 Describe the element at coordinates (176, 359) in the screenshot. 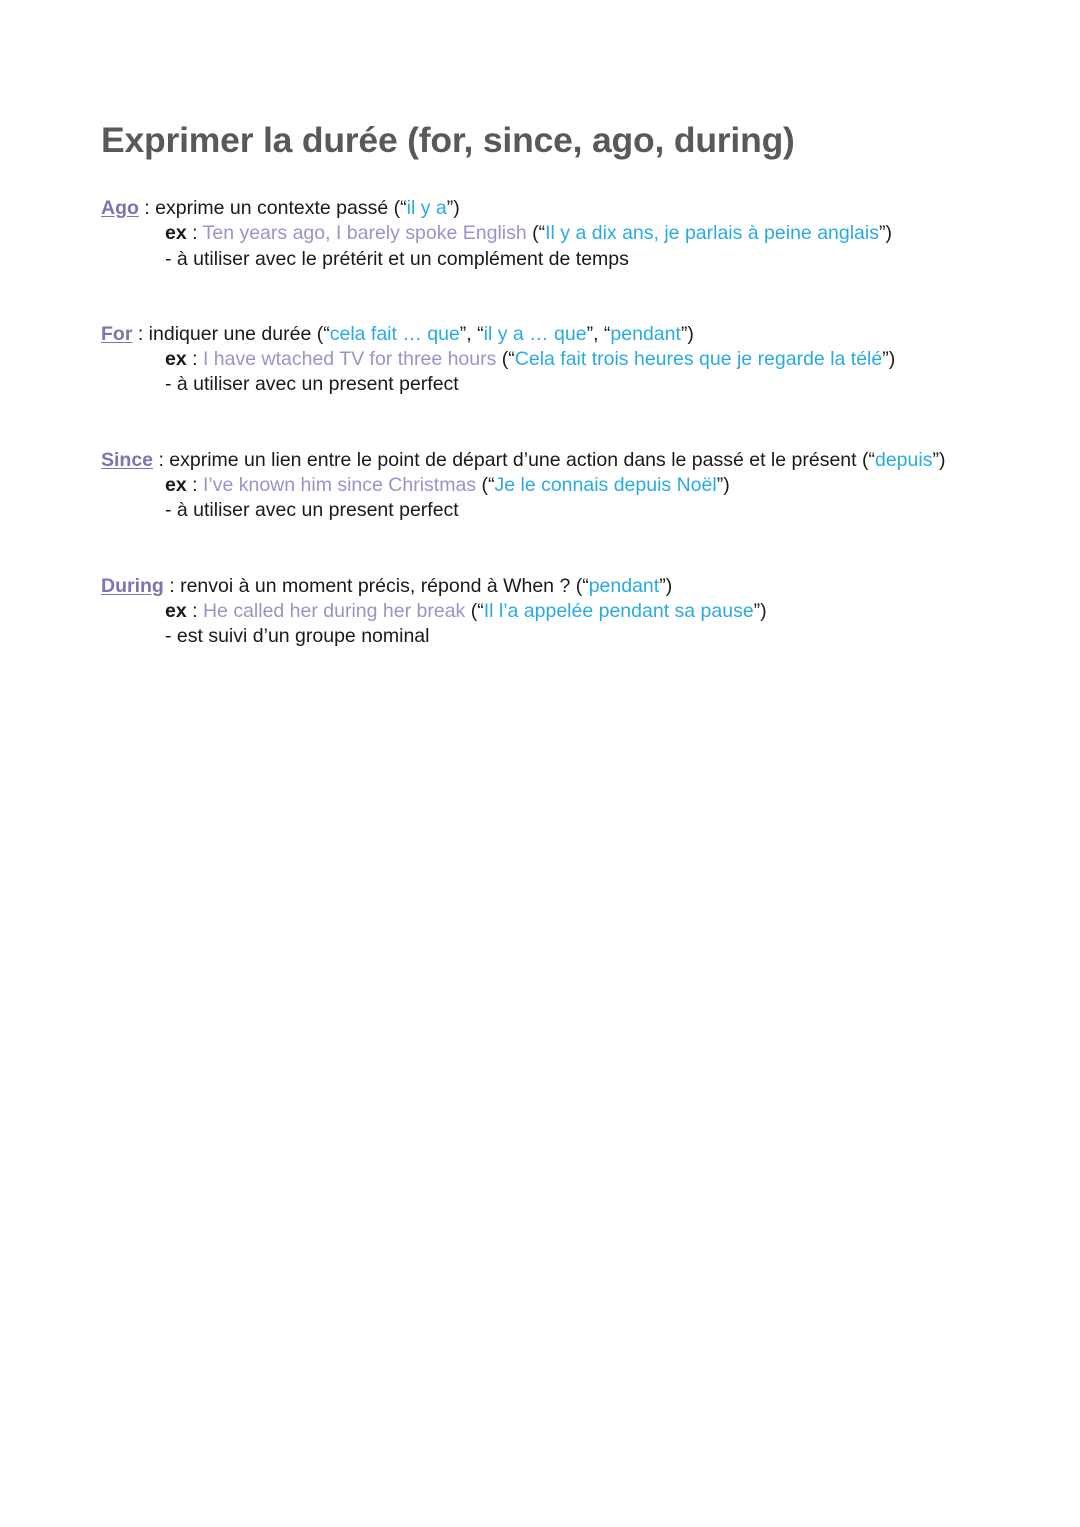

I see `example-label-for: ex` at that location.